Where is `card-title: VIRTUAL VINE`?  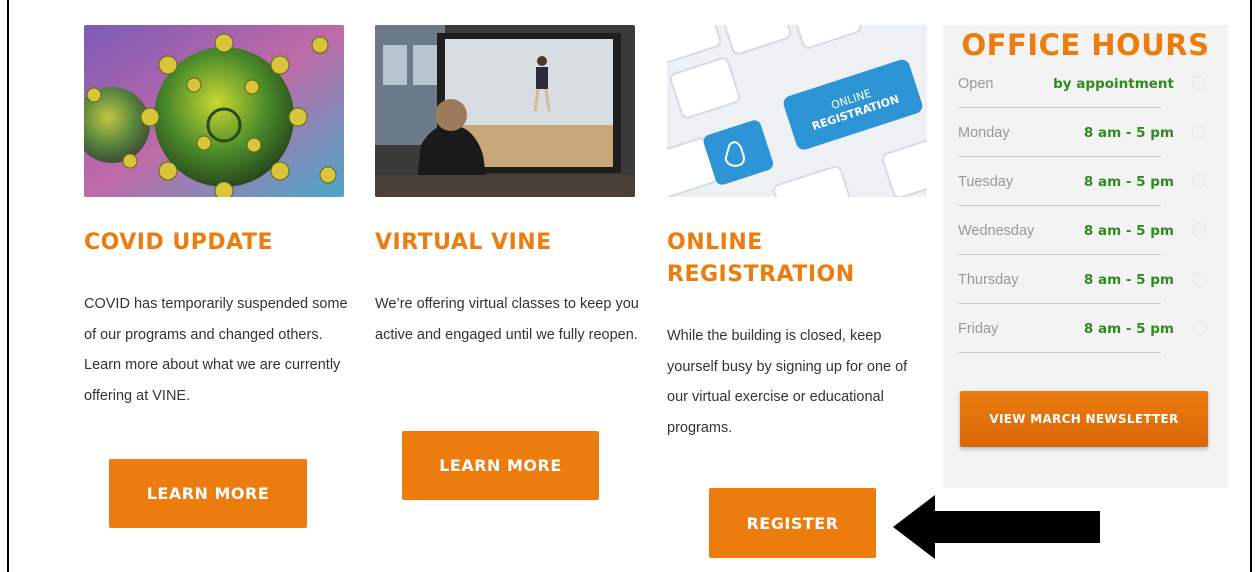
card-title: VIRTUAL VINE is located at coordinates (463, 242).